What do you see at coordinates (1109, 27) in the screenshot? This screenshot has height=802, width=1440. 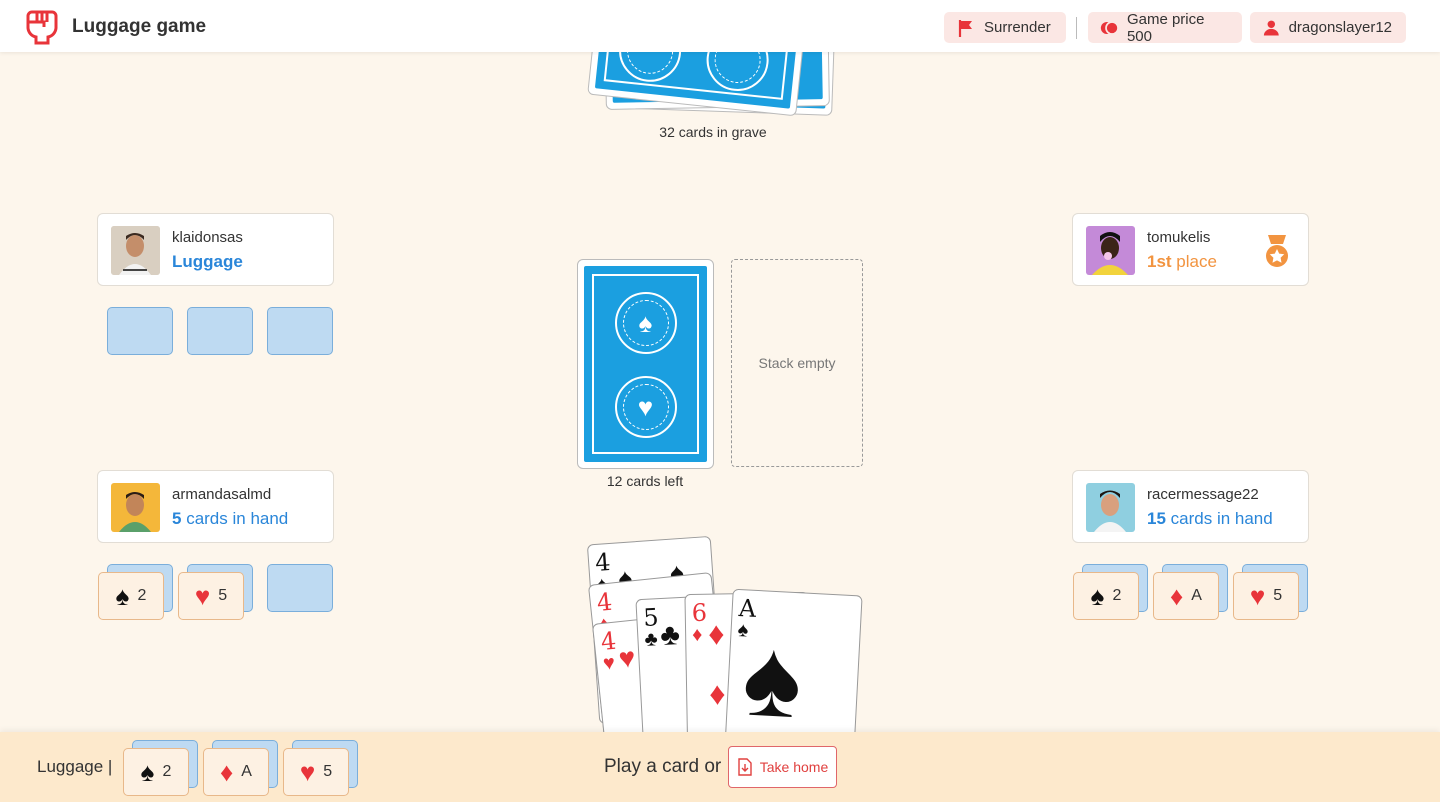 I see `coins-icon` at bounding box center [1109, 27].